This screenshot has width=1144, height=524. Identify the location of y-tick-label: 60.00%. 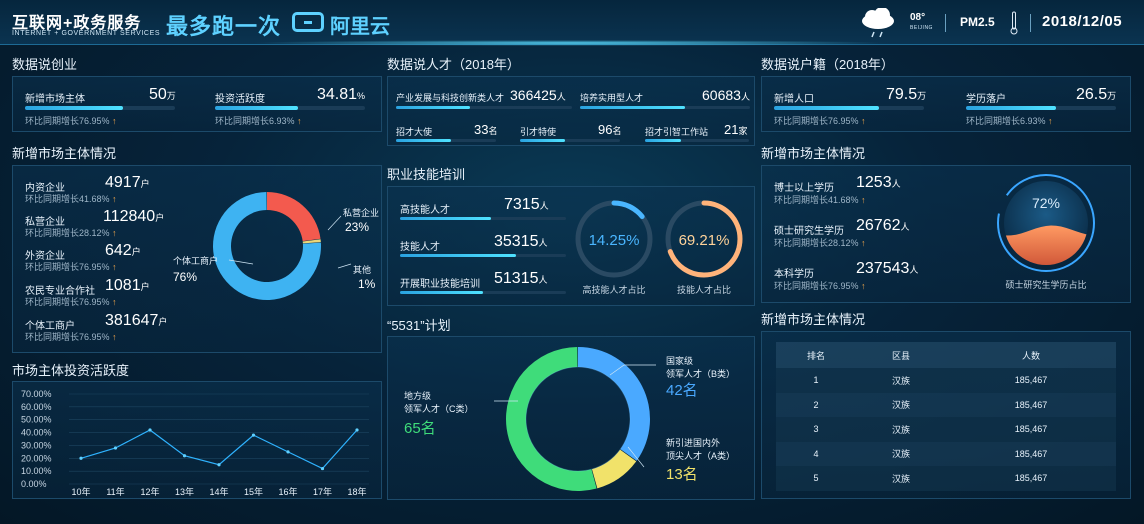
(36, 407).